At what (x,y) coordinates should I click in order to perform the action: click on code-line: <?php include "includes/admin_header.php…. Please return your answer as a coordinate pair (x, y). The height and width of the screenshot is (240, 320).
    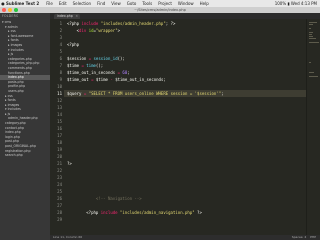
    Looking at the image, I should click on (121, 23).